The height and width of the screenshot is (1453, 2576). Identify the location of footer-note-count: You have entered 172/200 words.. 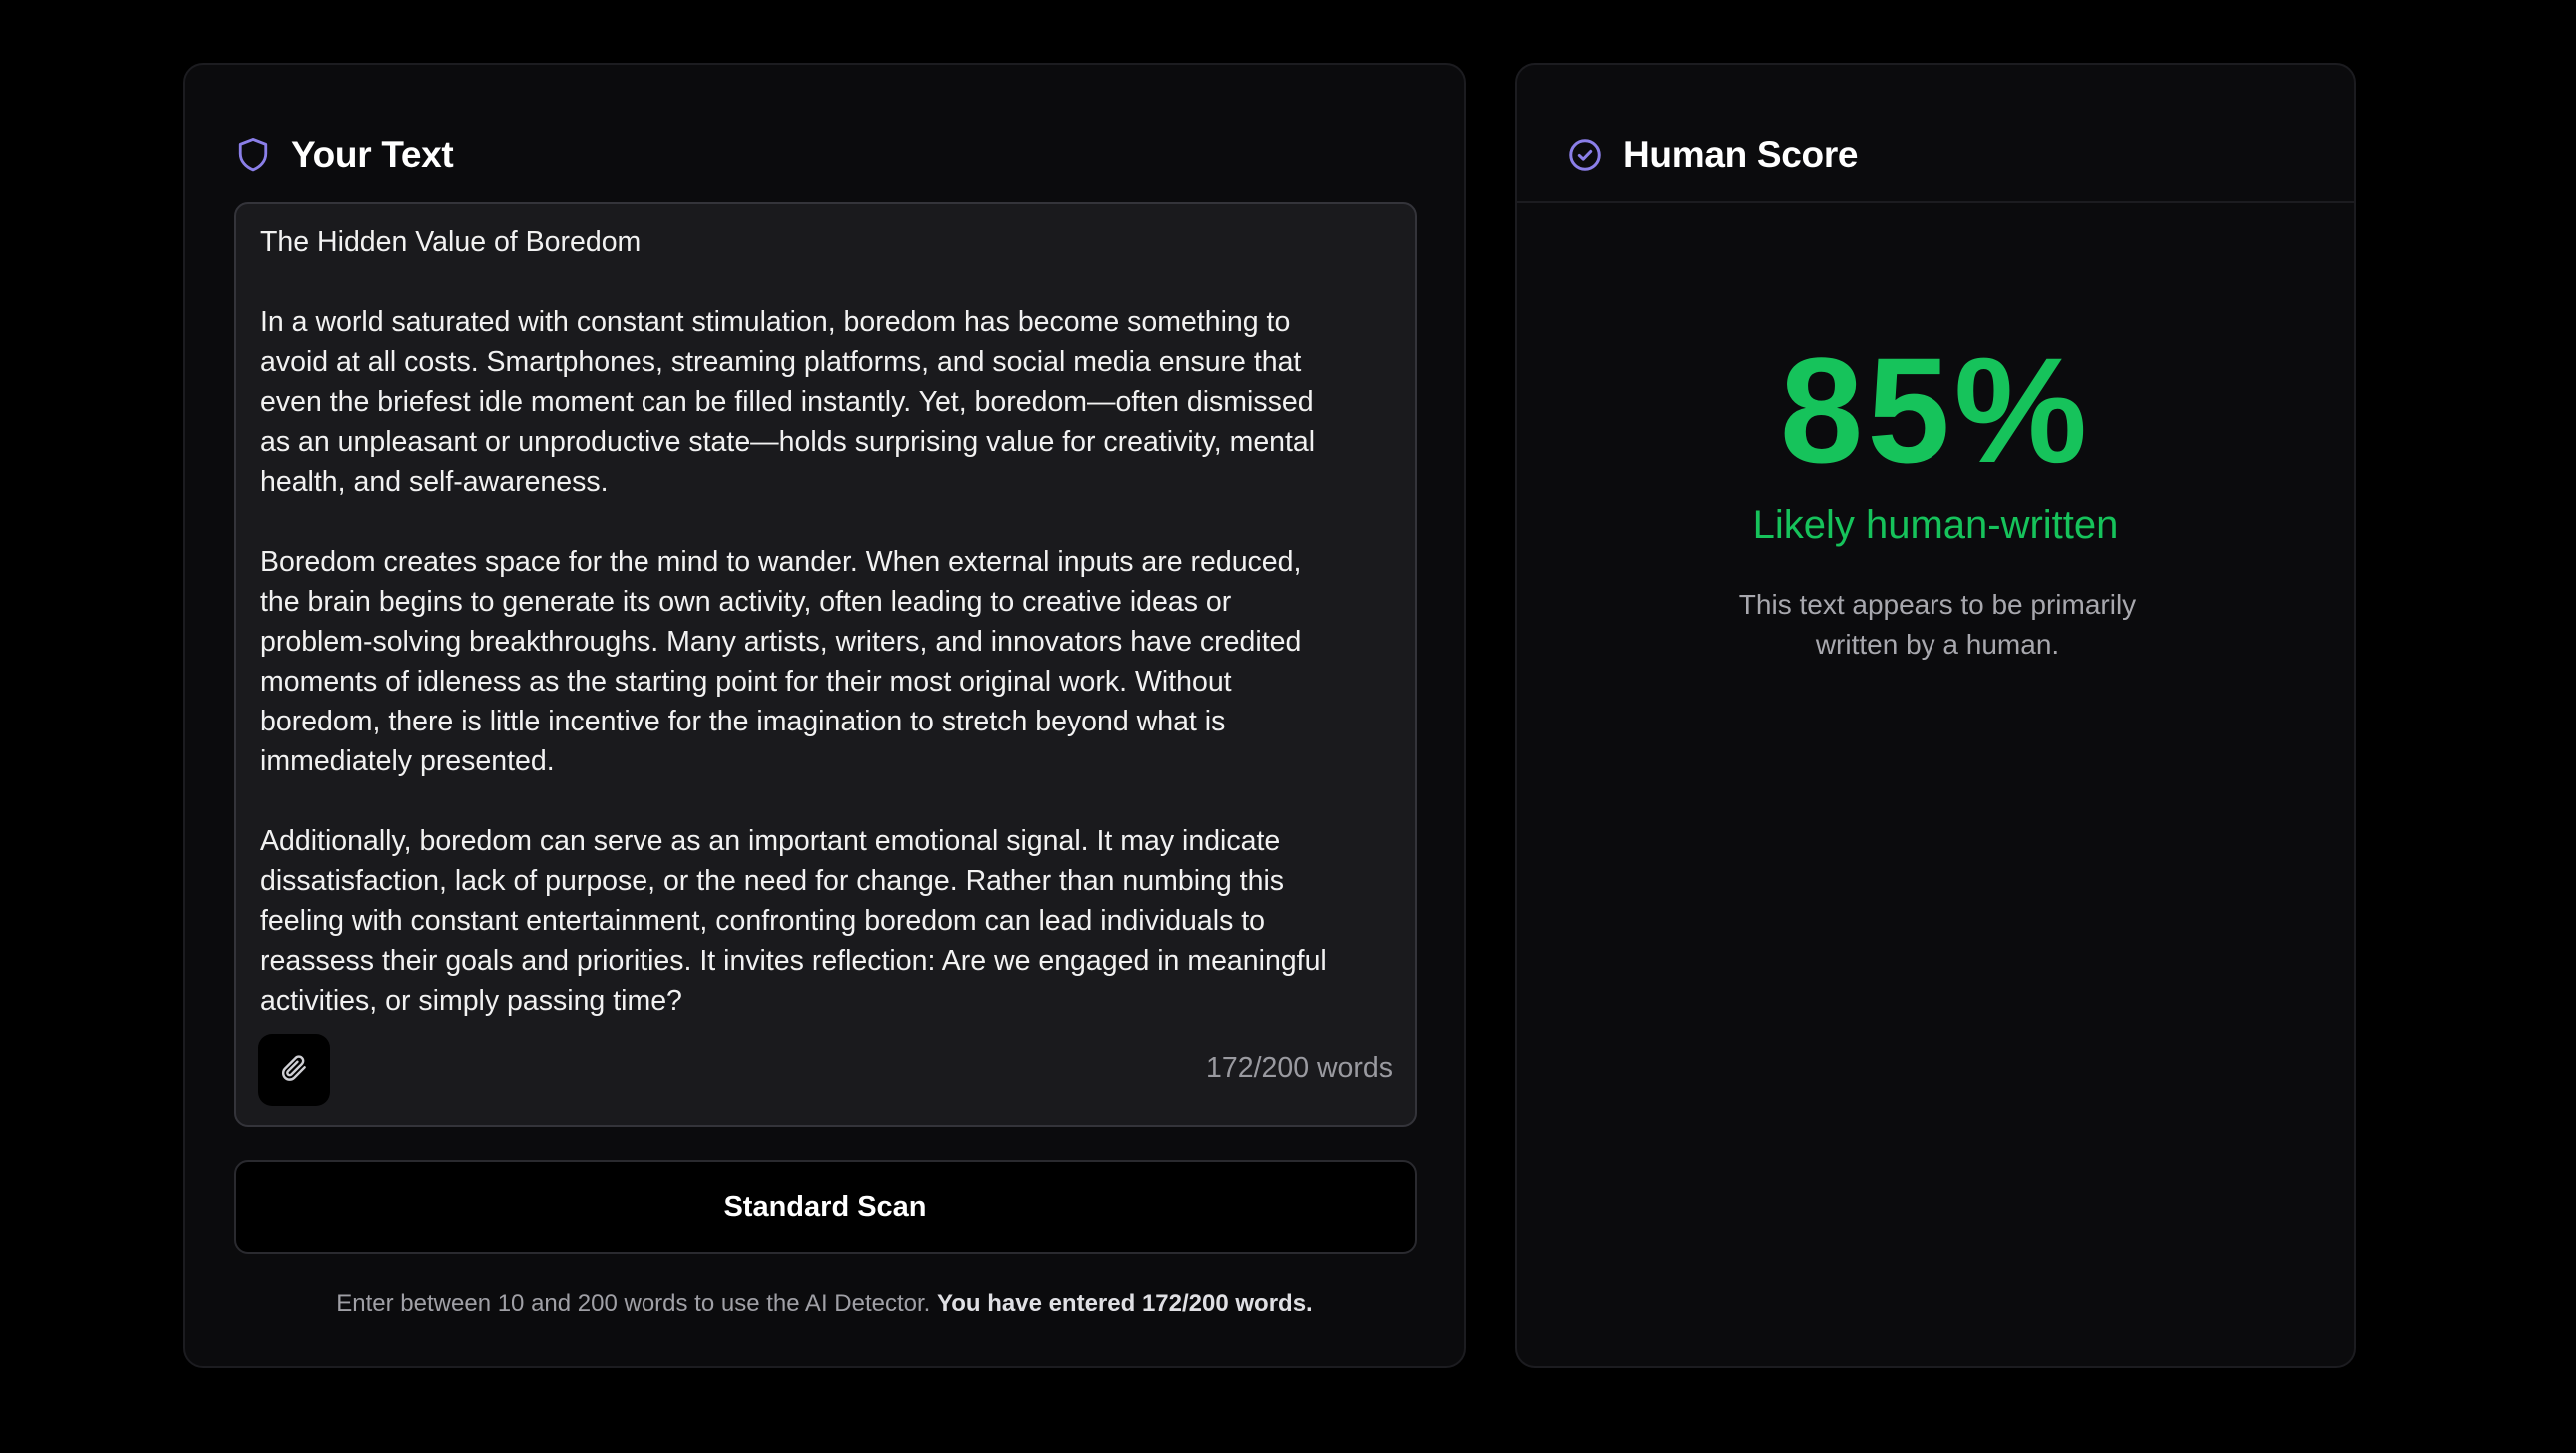
(1125, 1303).